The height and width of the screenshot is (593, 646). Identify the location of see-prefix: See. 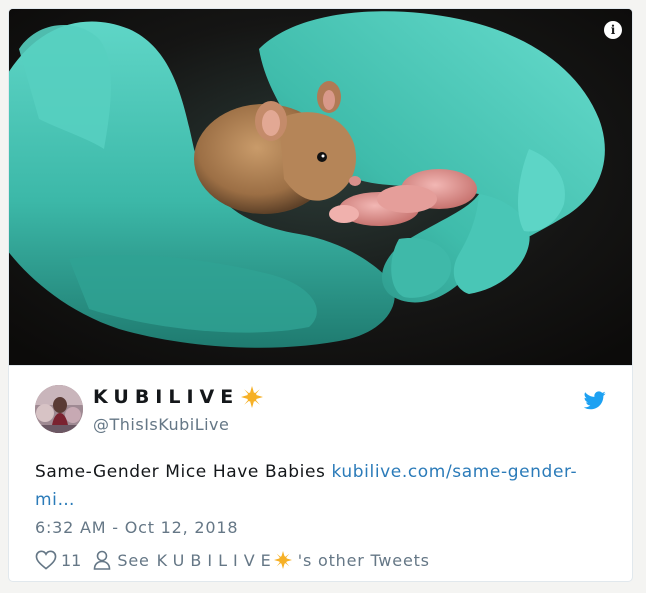
(133, 560).